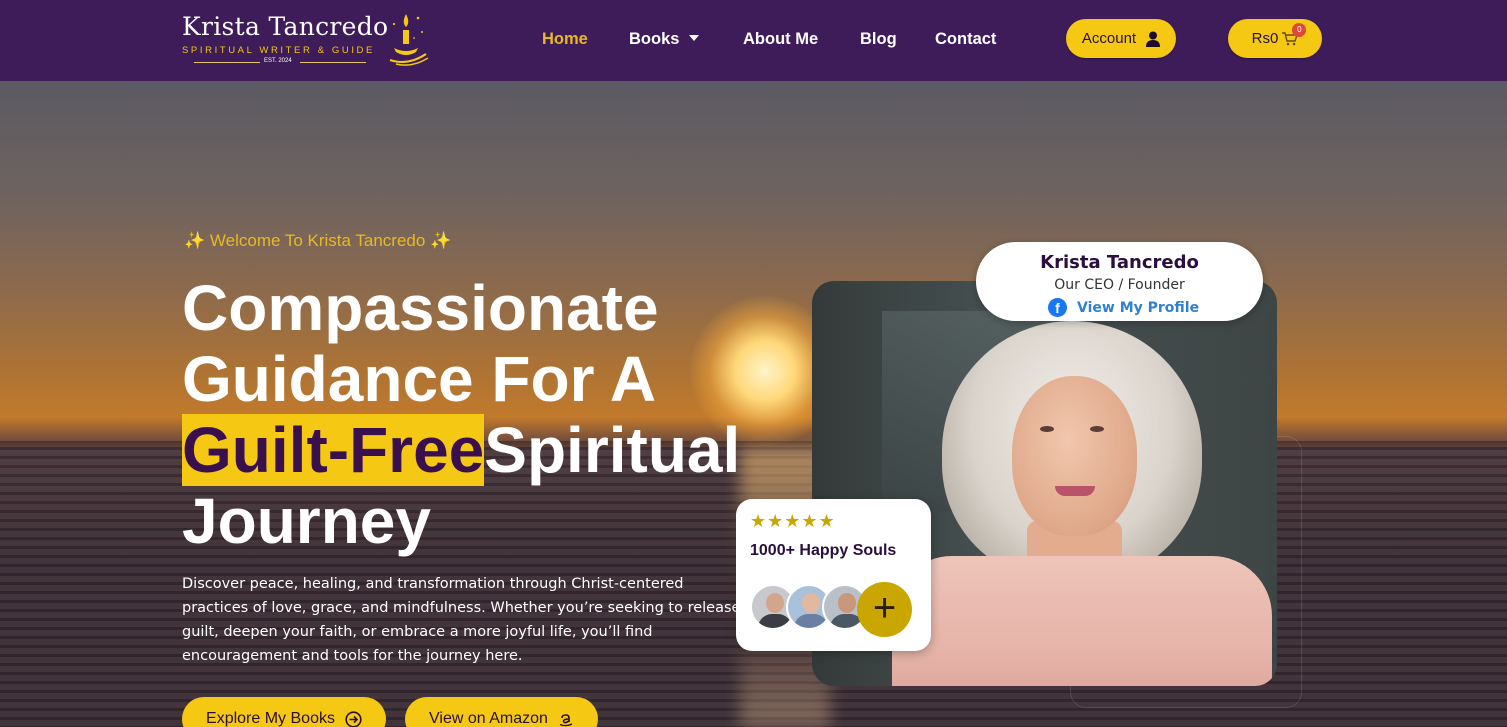 This screenshot has width=1507, height=727. Describe the element at coordinates (1138, 307) in the screenshot. I see `view-profile-label: View My Profile` at that location.